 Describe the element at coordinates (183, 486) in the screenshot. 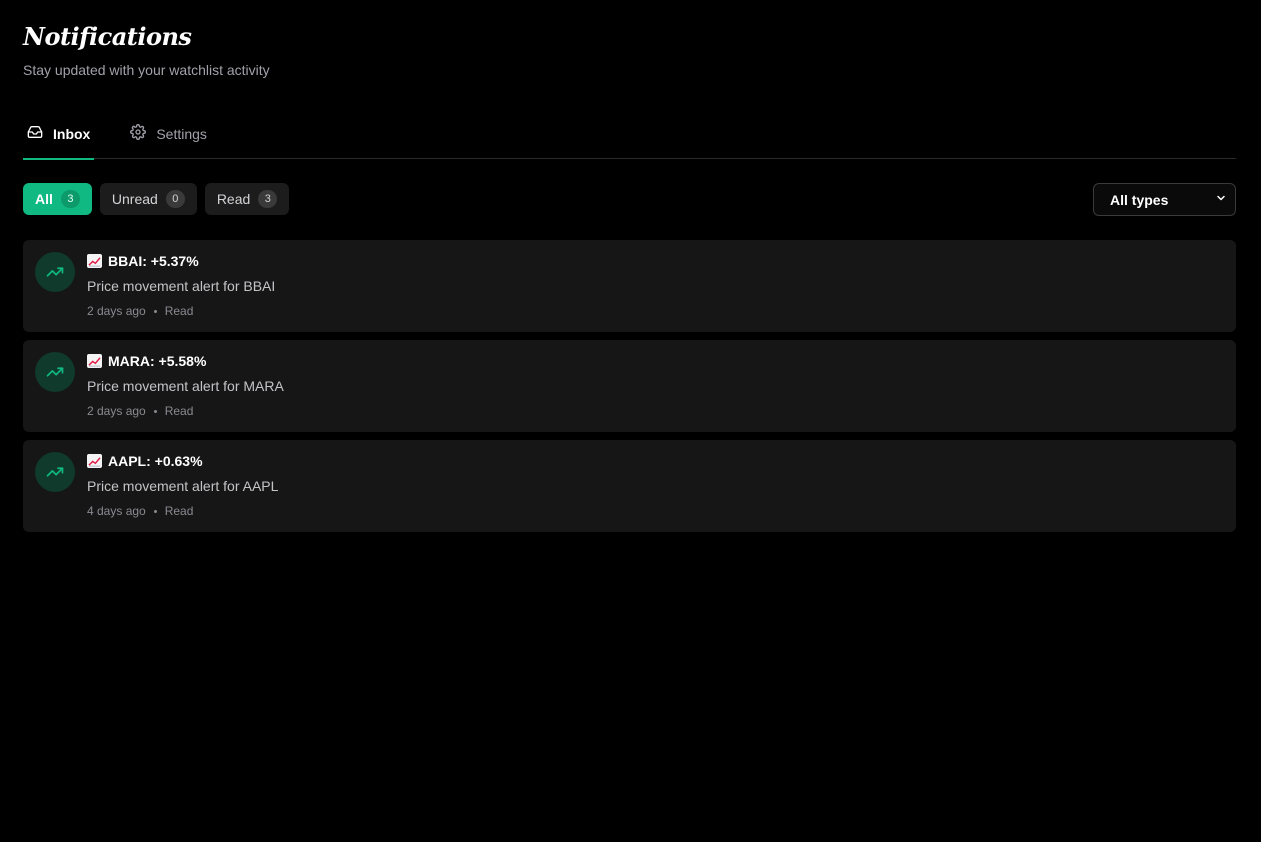

I see `notification-description: Price movement alert for AAPL` at that location.